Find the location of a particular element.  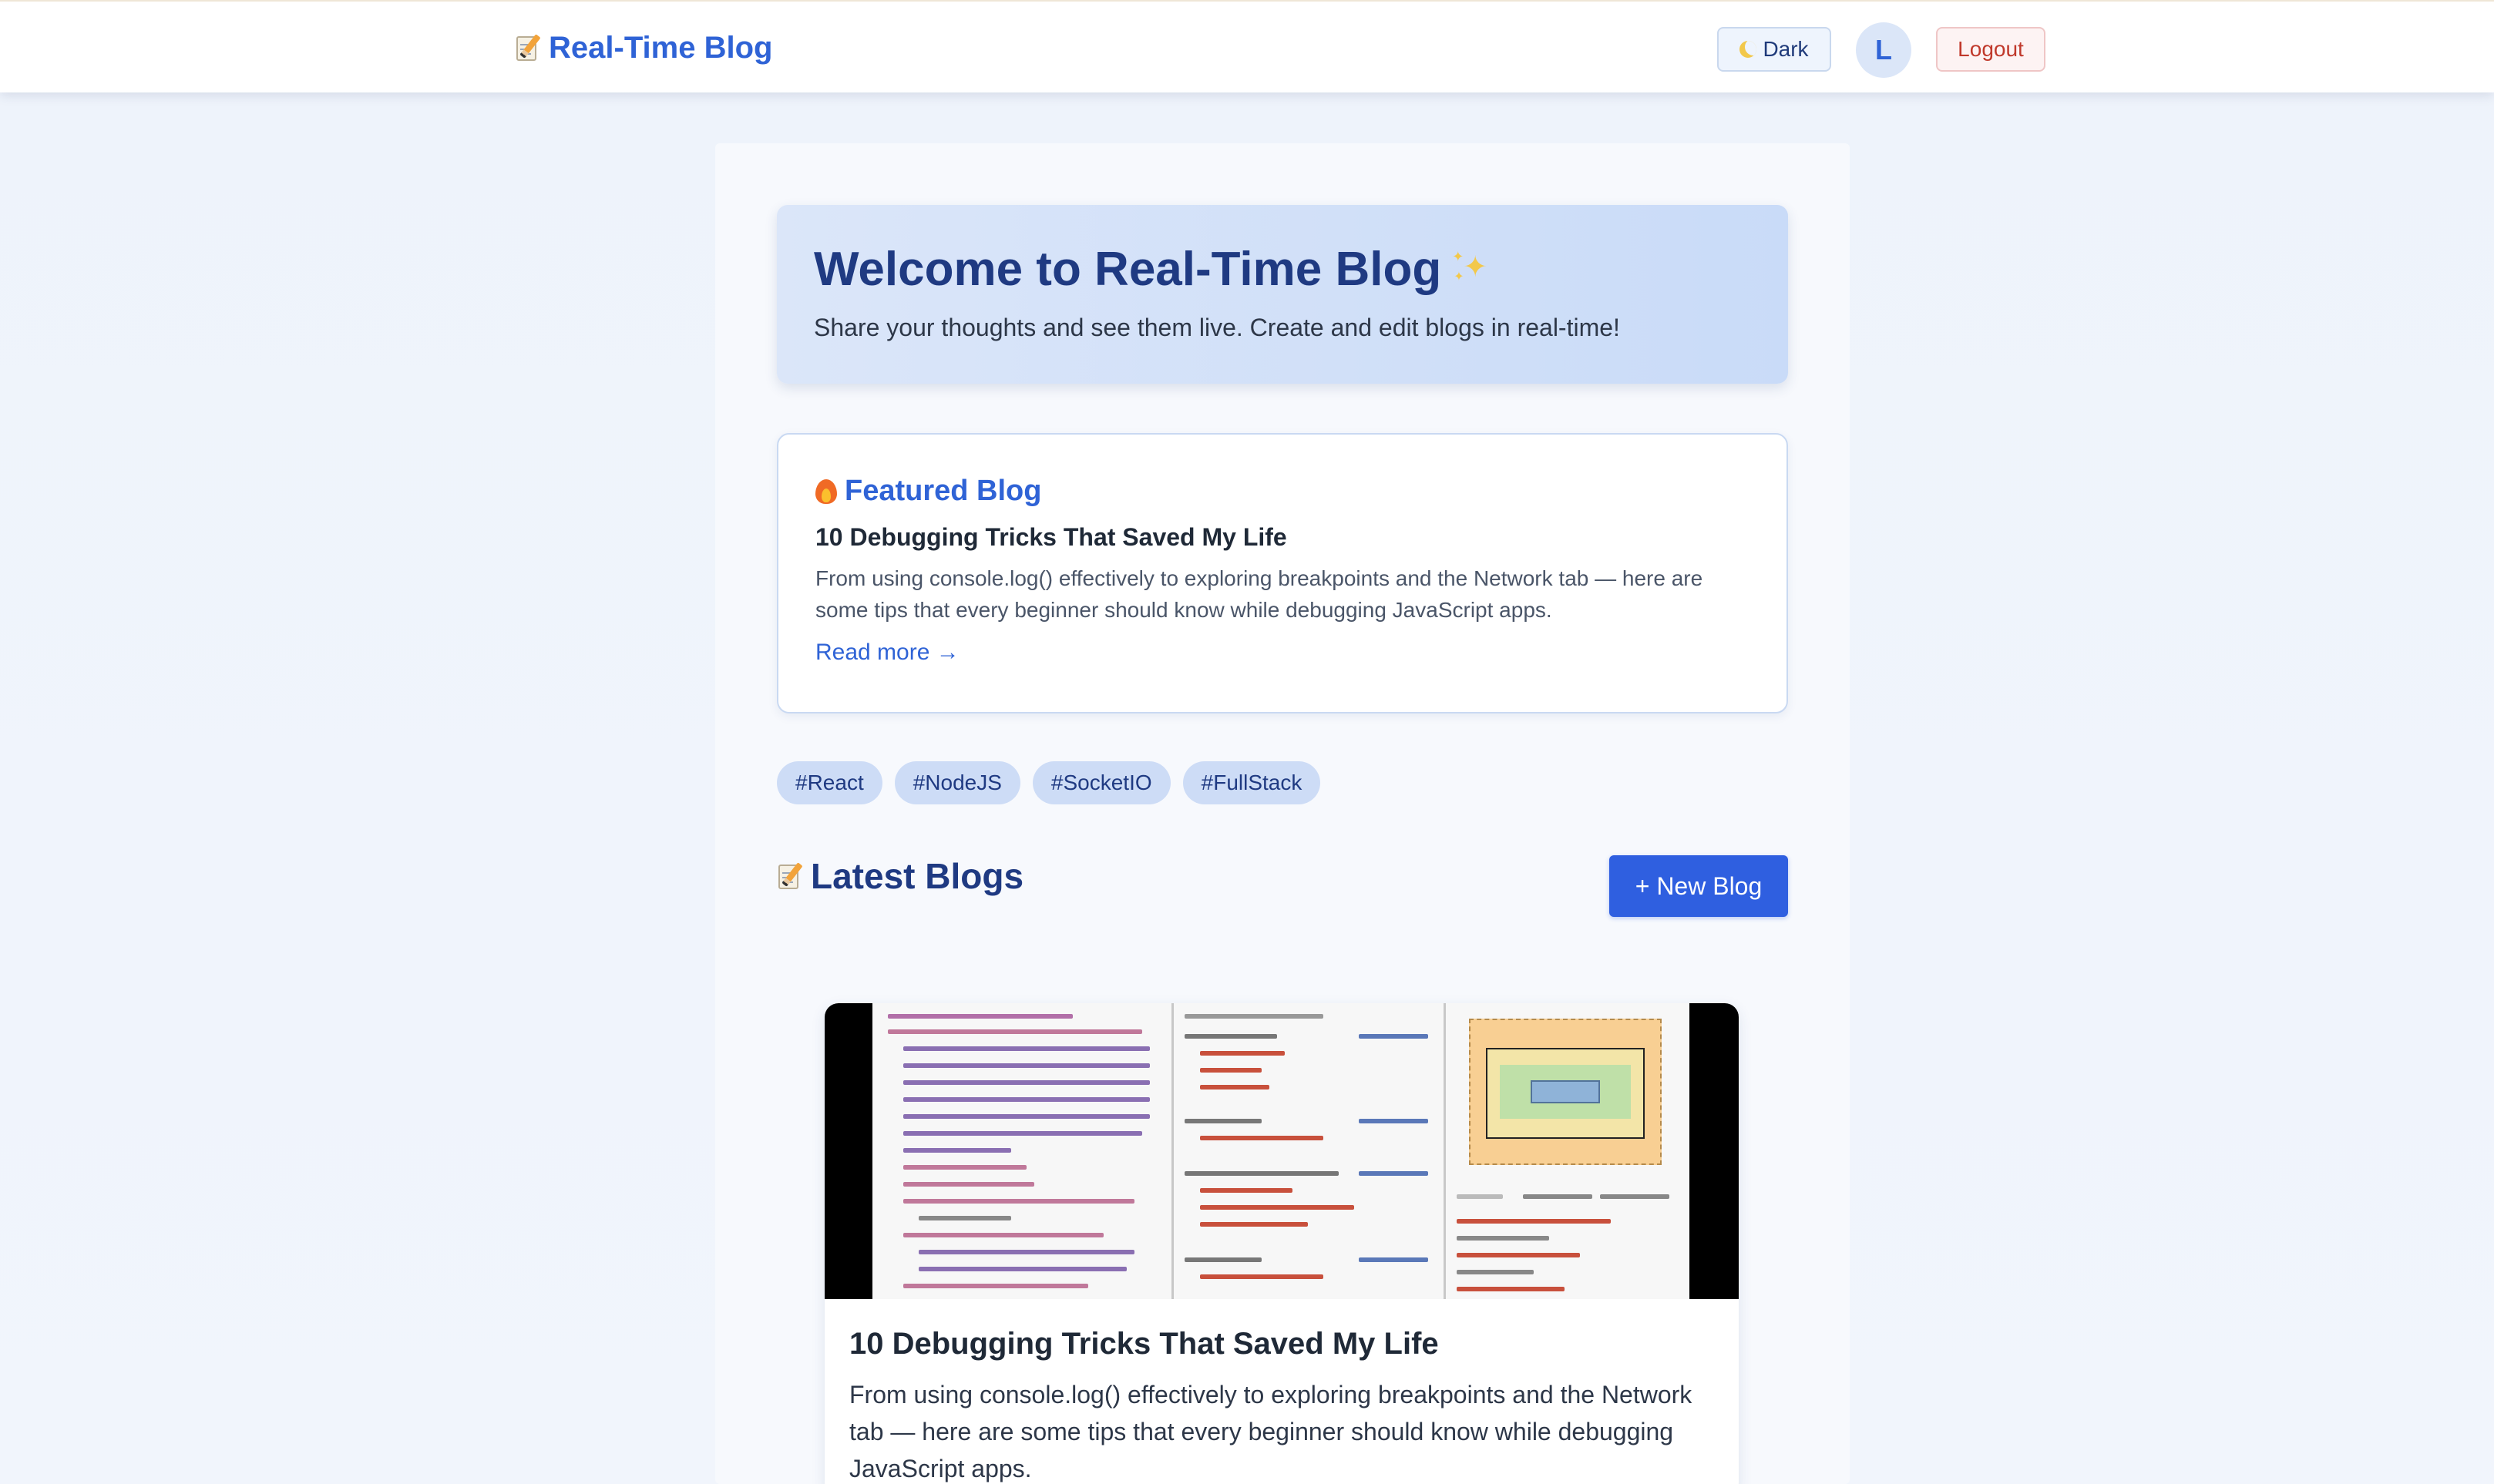

devtools-styles-pane is located at coordinates (1310, 1151).